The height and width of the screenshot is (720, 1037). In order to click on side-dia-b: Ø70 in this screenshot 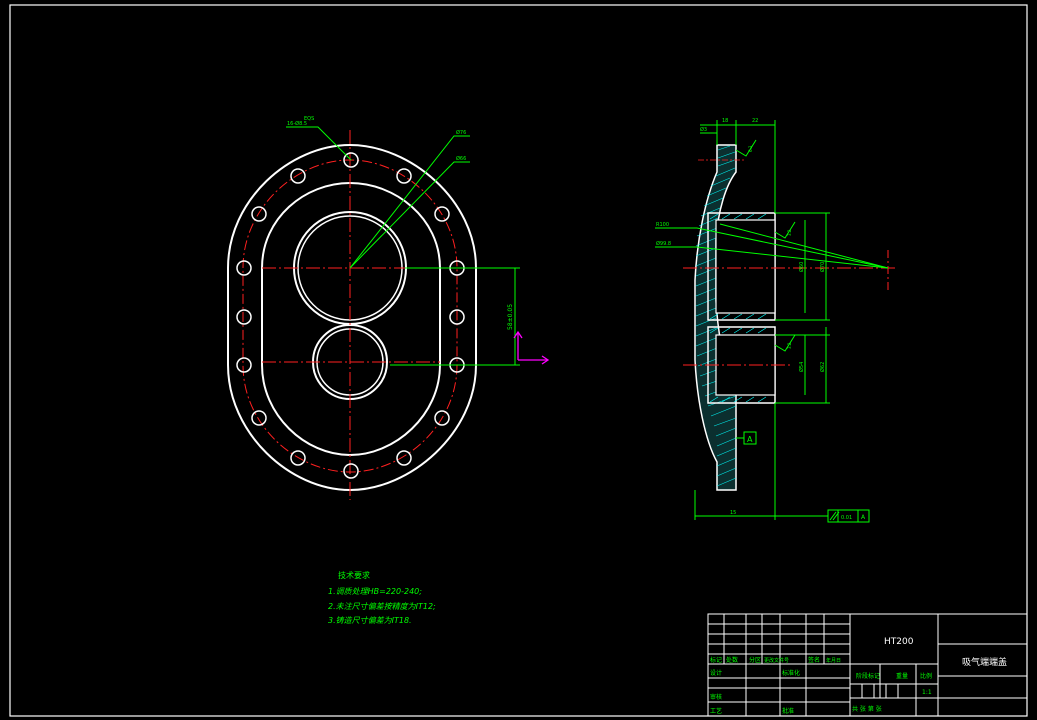, I will do `click(822, 267)`.